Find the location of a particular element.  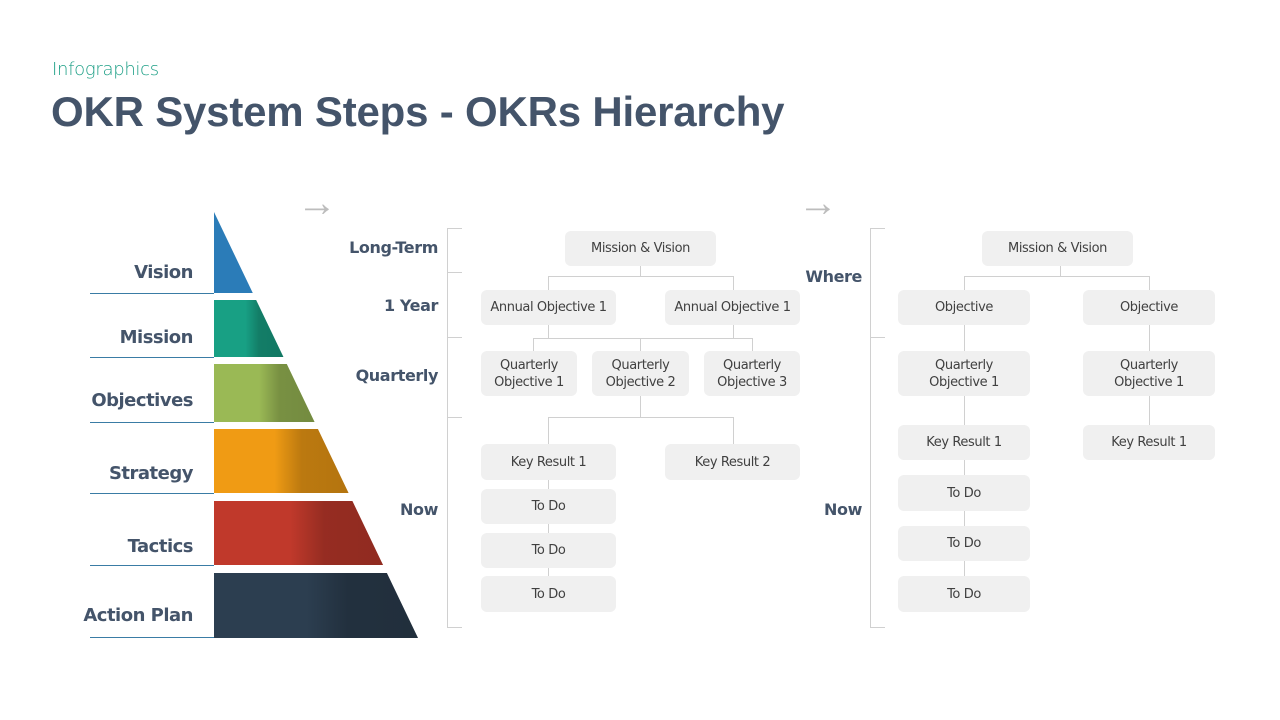

pyramid-label-tactics: Tactics is located at coordinates (160, 546).